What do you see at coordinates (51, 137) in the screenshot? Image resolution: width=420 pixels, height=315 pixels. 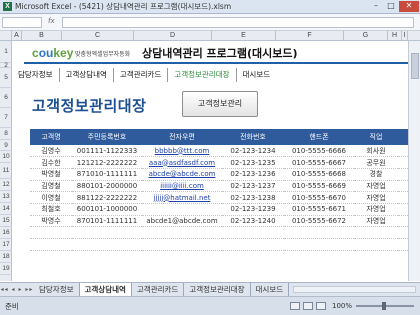 I see `header-customer-name: 고객명` at bounding box center [51, 137].